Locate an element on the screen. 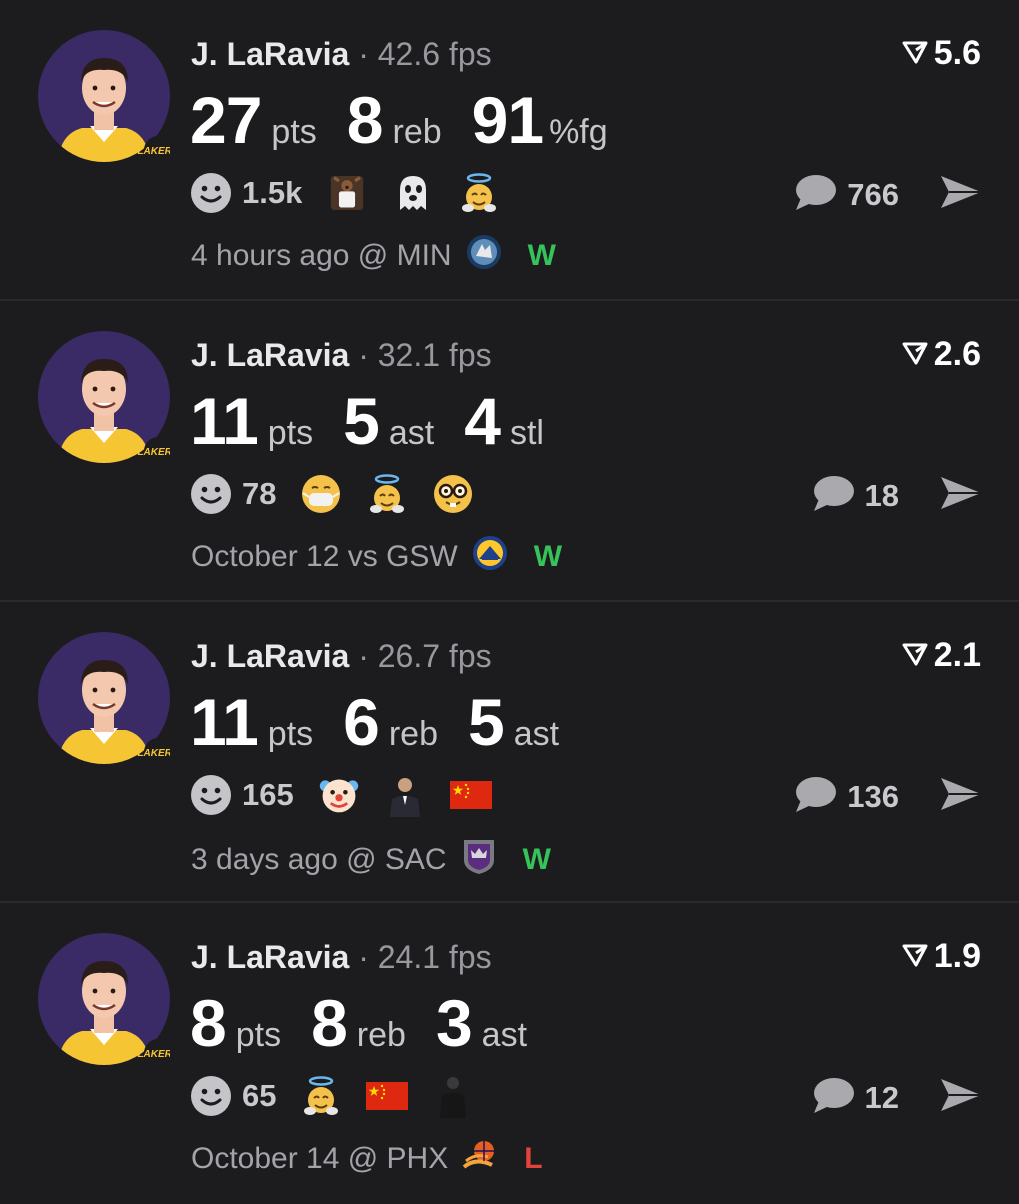 This screenshot has height=1204, width=1019. post-actions: 766 is located at coordinates (888, 194).